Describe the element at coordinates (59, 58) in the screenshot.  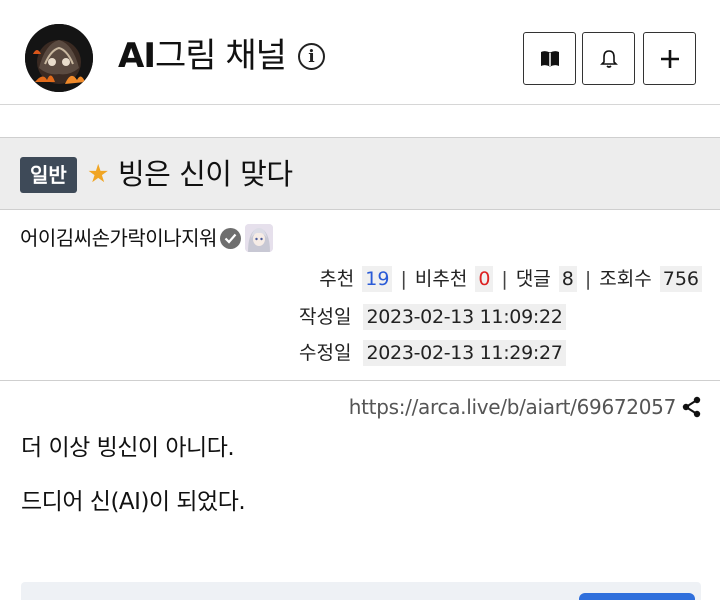
I see `channel-avatar` at that location.